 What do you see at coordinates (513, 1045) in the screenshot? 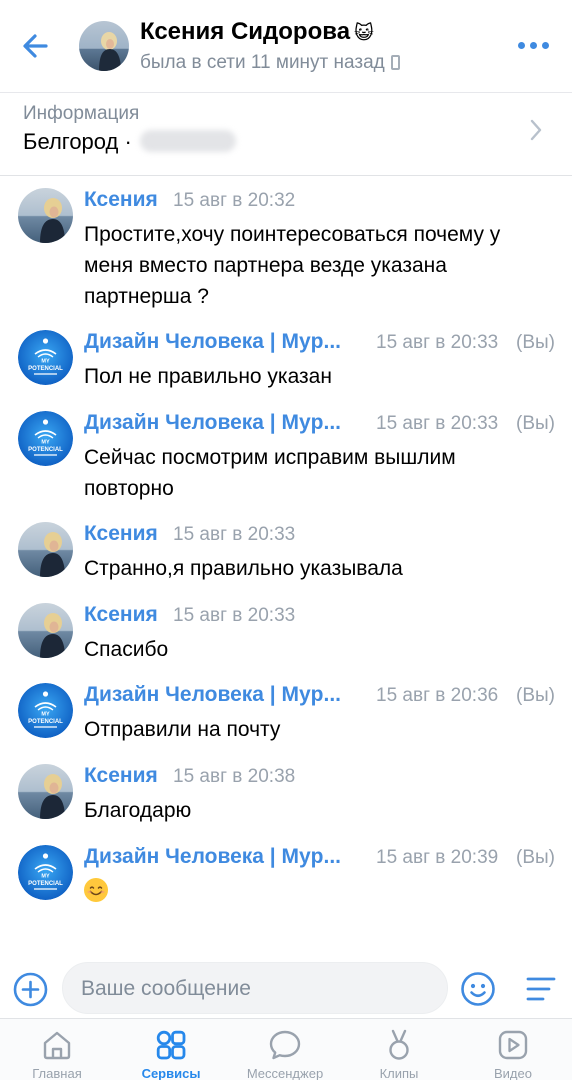
I see `video-icon` at bounding box center [513, 1045].